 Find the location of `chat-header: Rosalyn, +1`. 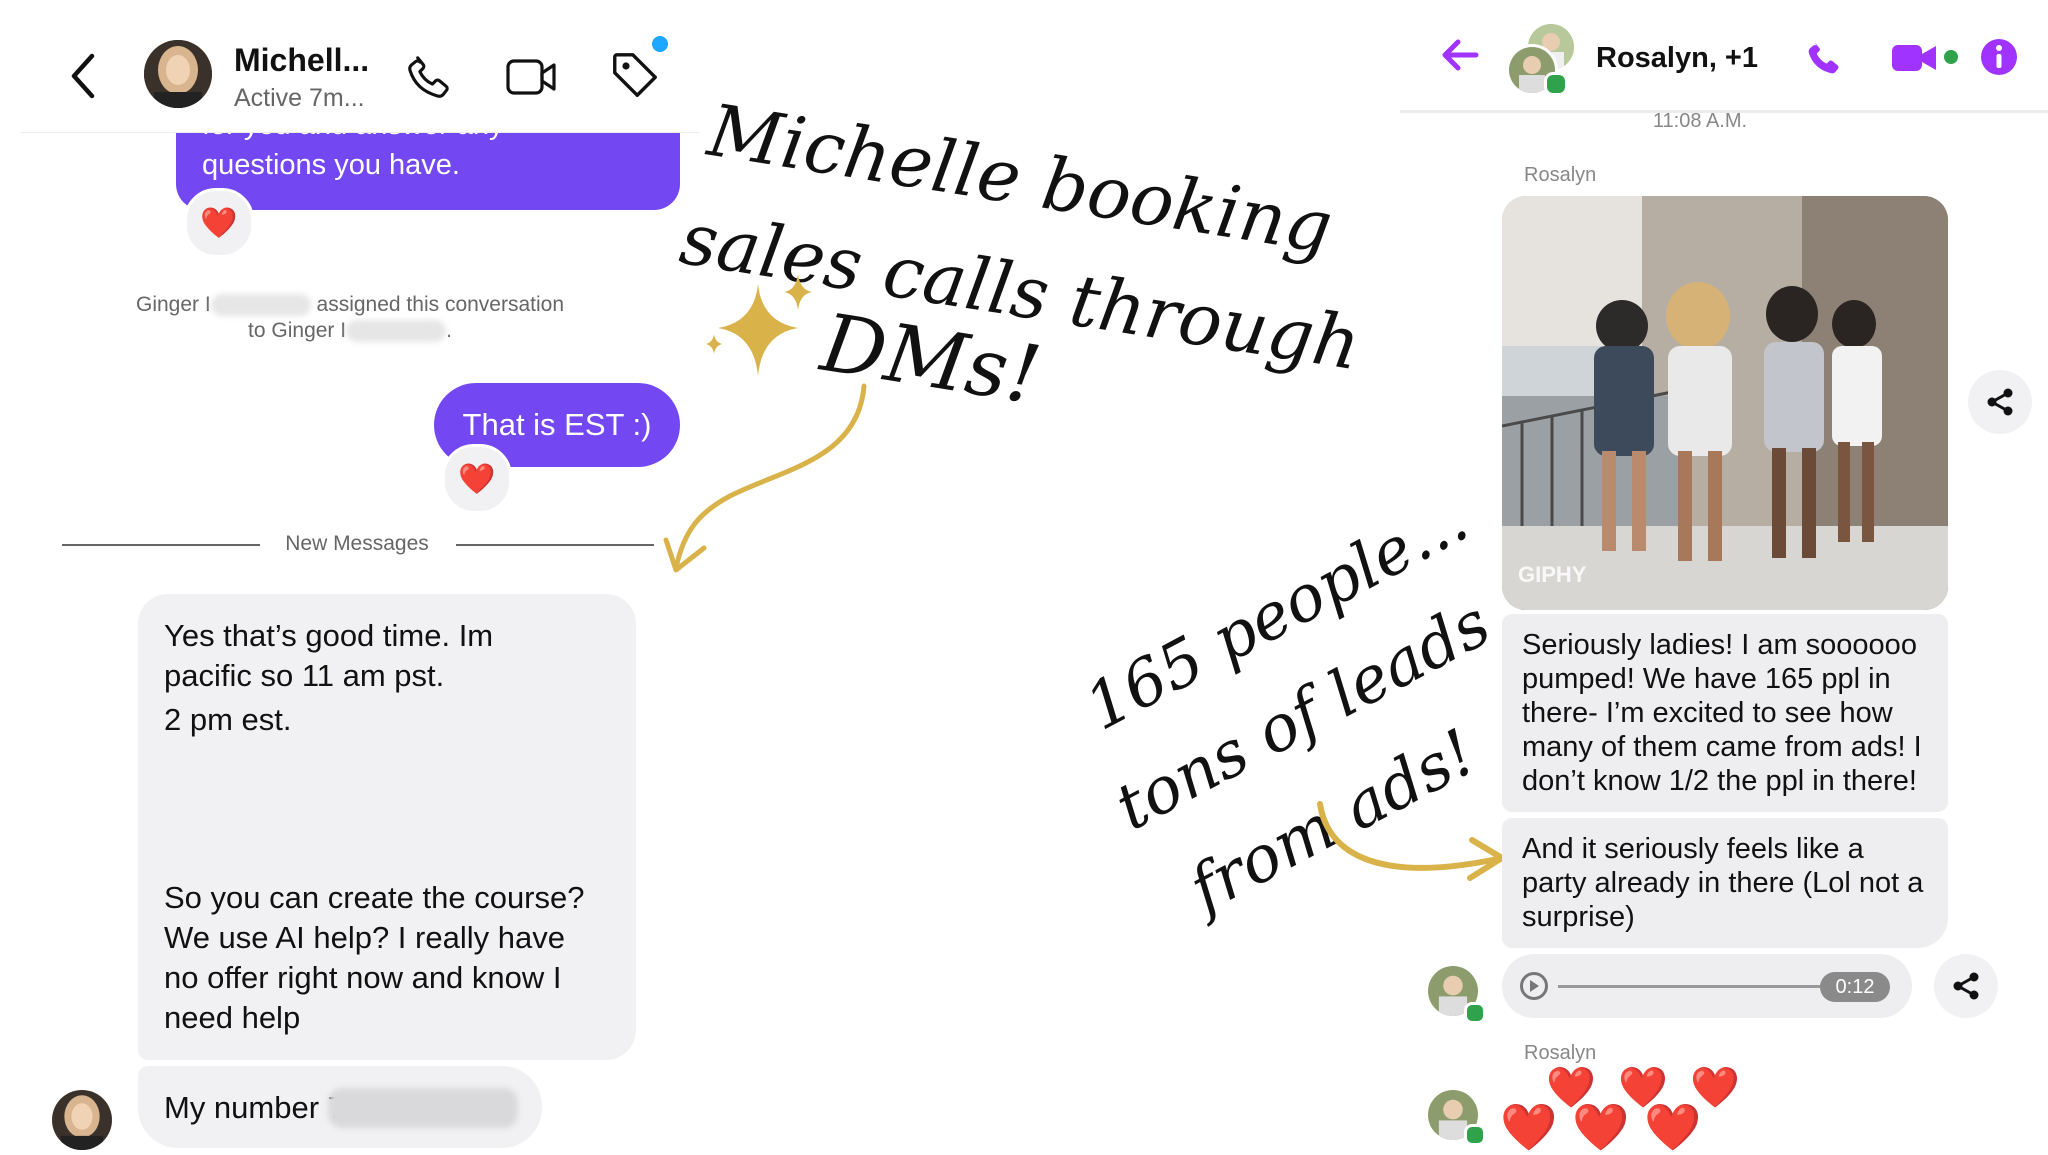

chat-header: Rosalyn, +1 is located at coordinates (1724, 56).